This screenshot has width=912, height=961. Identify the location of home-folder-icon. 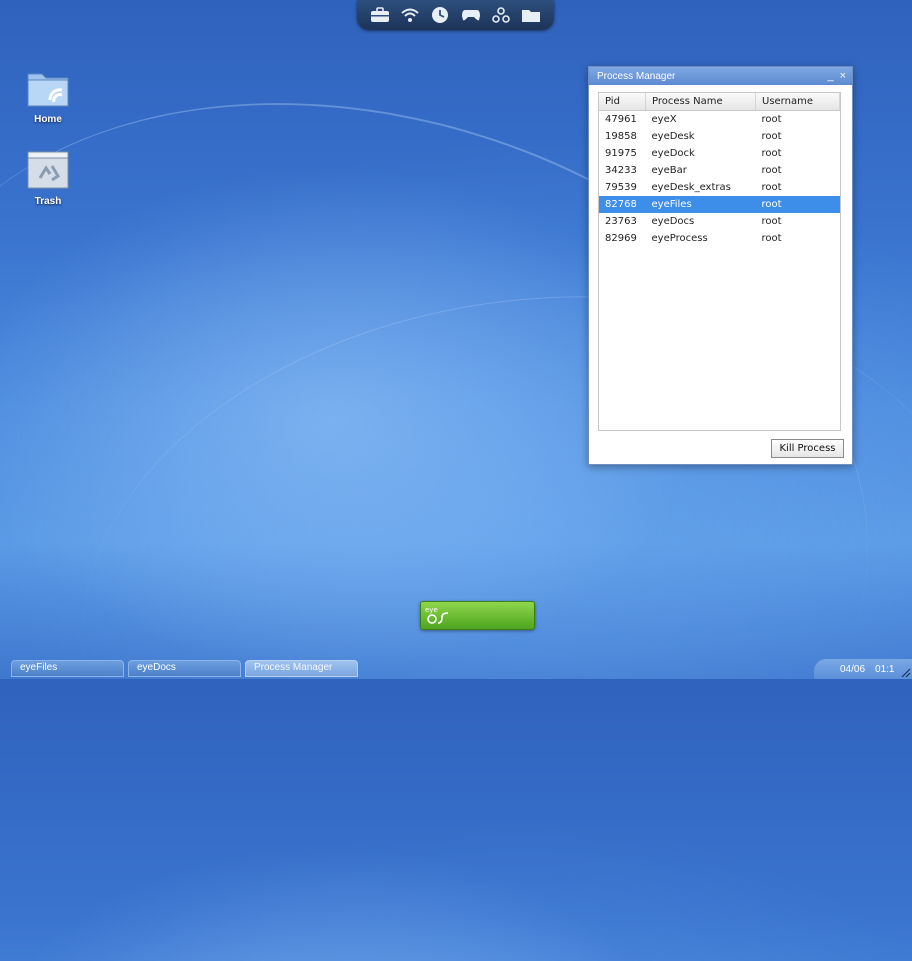
(48, 90).